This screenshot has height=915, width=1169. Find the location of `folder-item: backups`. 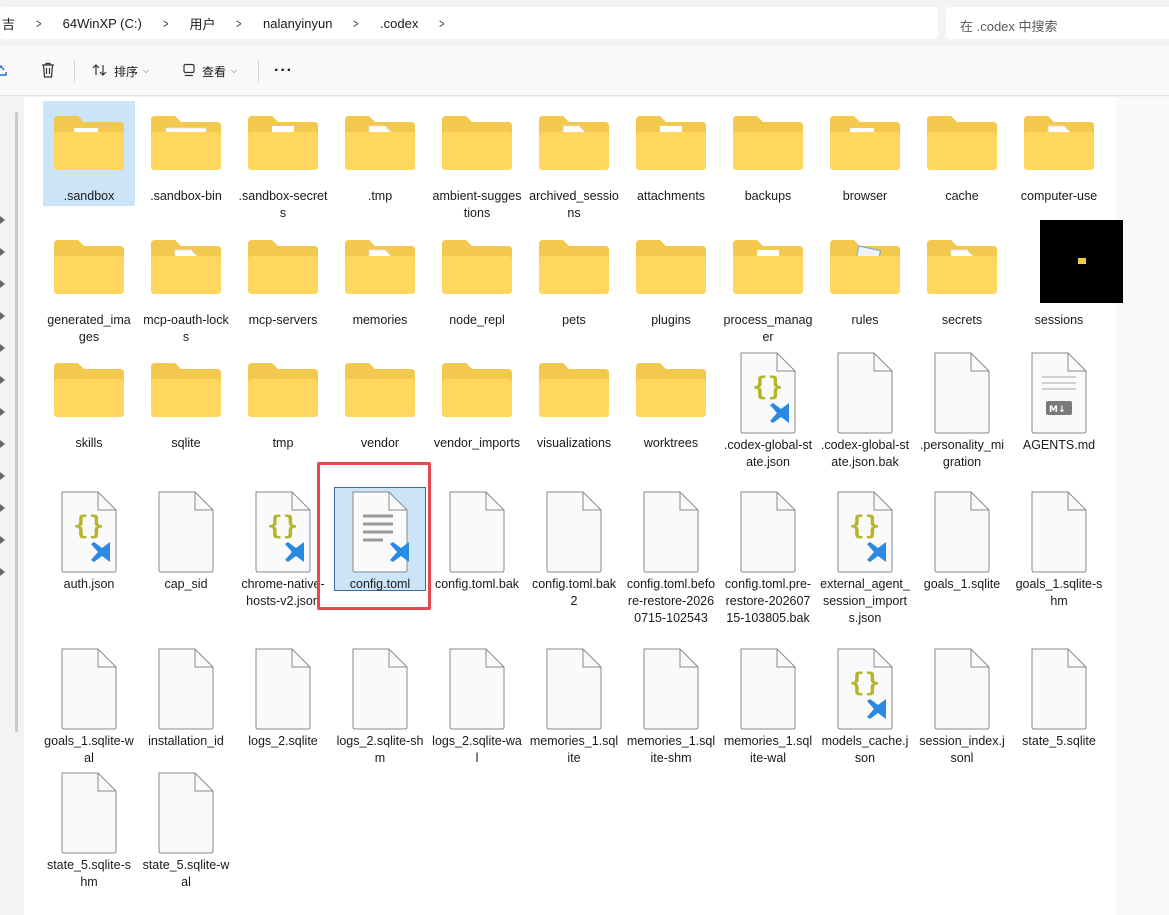

folder-item: backups is located at coordinates (768, 152).